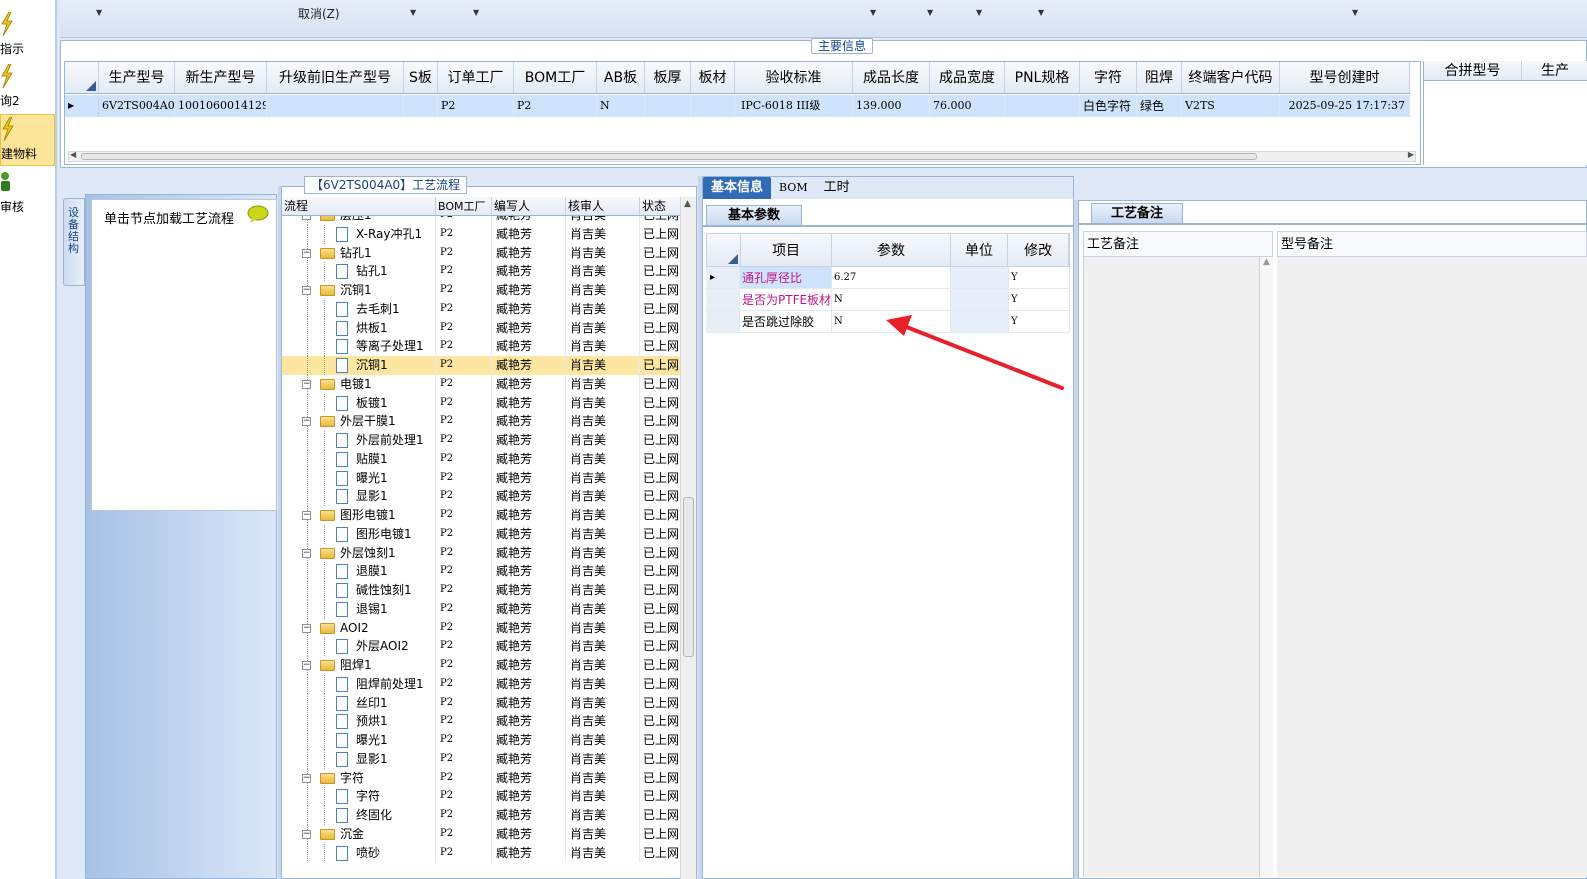  What do you see at coordinates (482, 271) in the screenshot?
I see `tree-row: 钻孔1 P2 臧艳芳 肖吉美 已上网` at bounding box center [482, 271].